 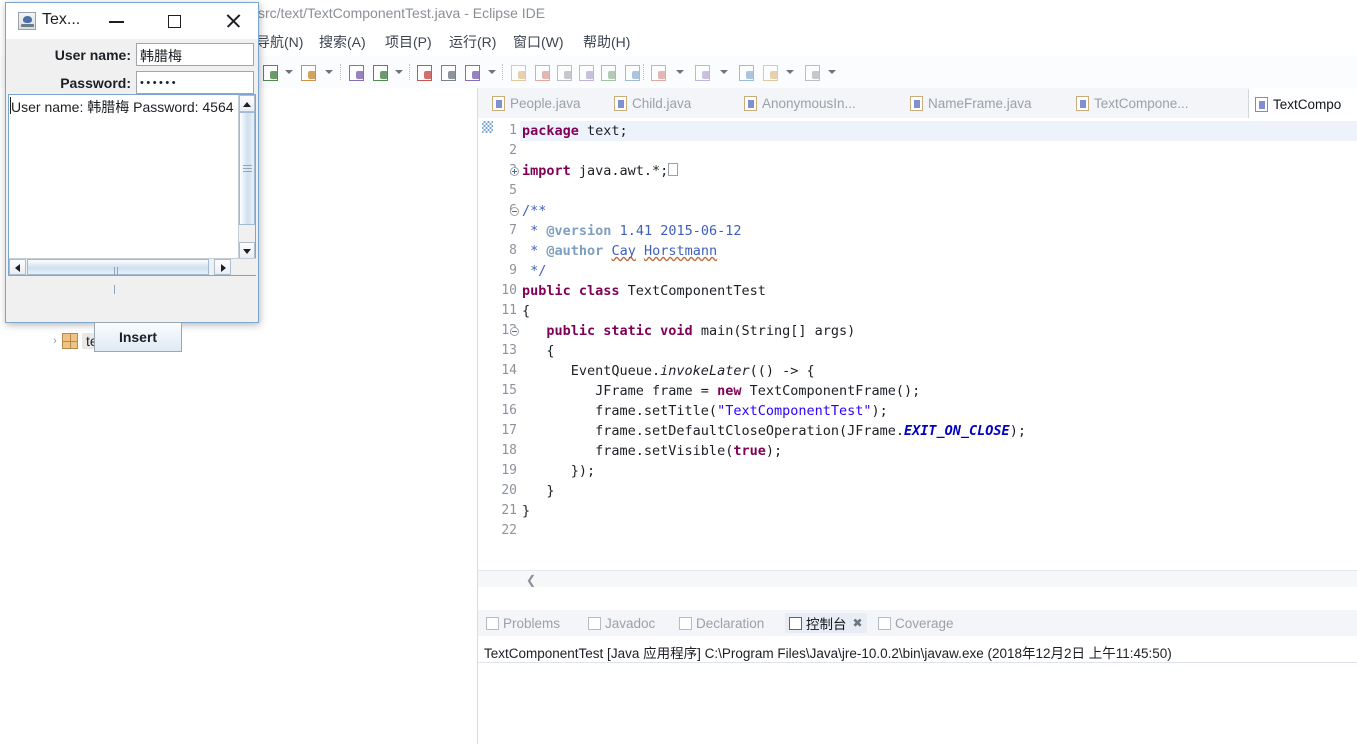 What do you see at coordinates (1302, 103) in the screenshot?
I see `editor-tab-5: TextCompo` at bounding box center [1302, 103].